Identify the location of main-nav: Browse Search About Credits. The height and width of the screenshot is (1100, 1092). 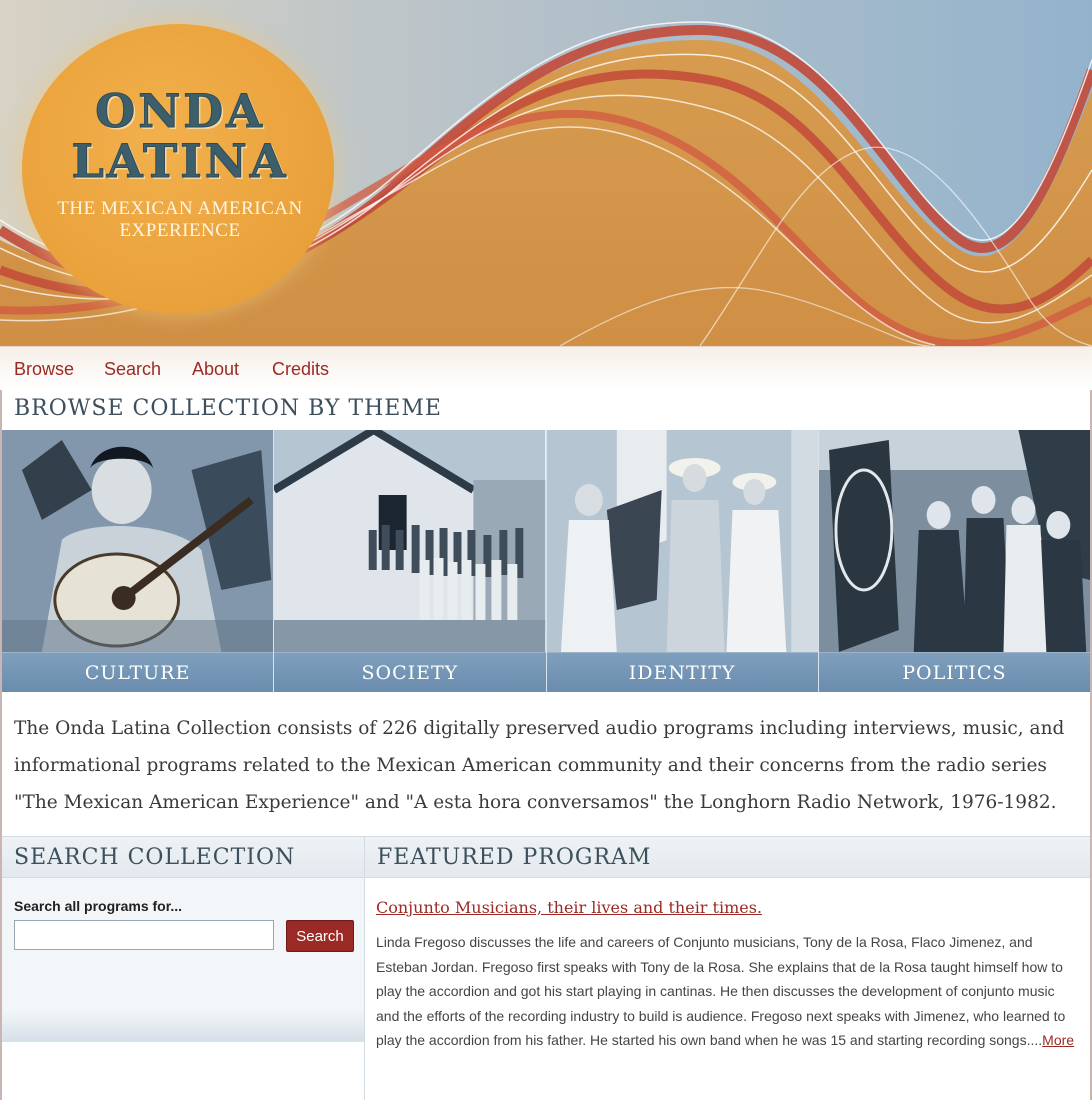
(546, 368).